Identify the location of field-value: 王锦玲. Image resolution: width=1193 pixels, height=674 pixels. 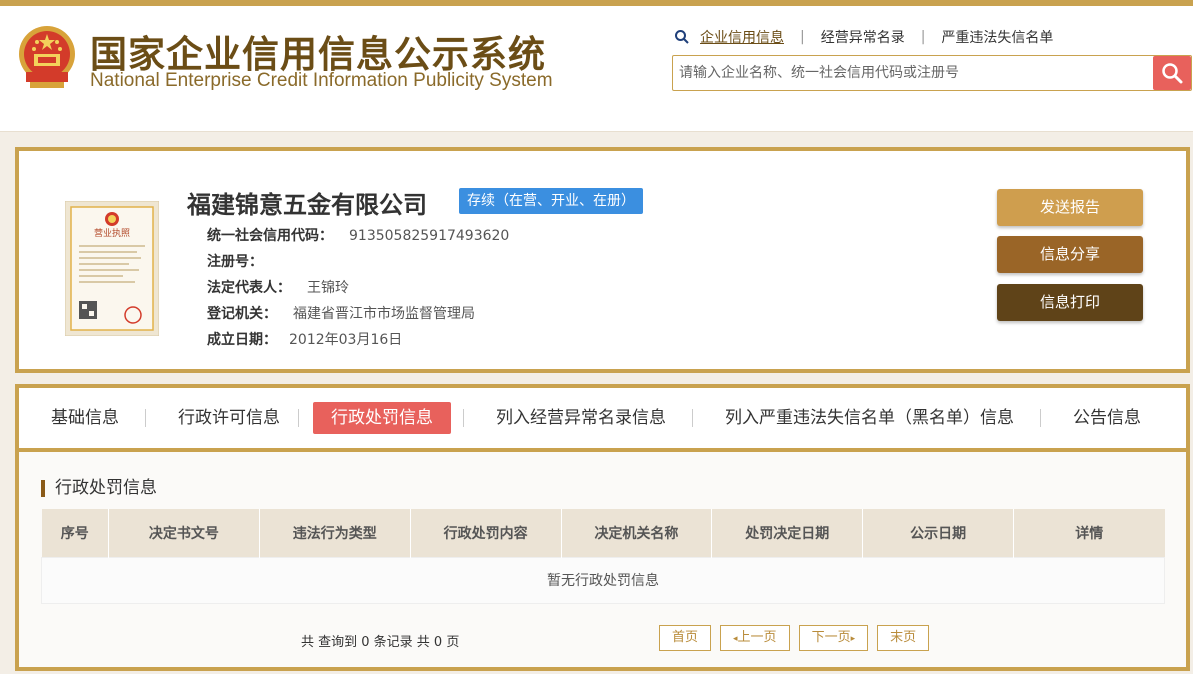
(328, 288).